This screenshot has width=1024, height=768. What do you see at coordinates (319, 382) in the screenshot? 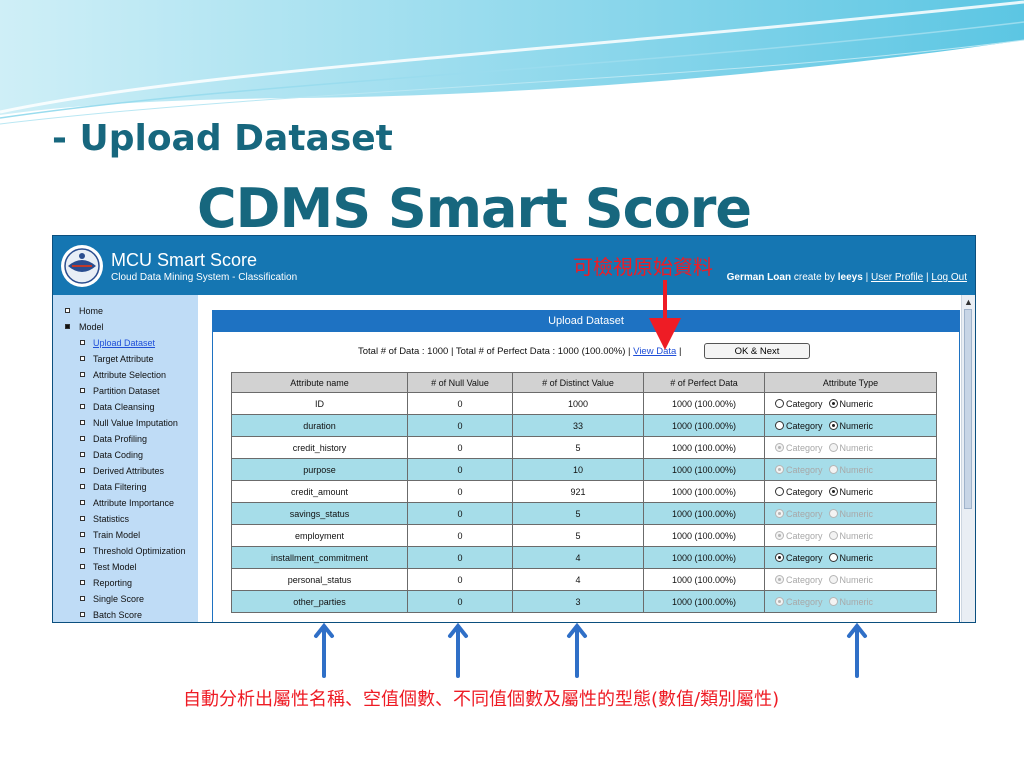
I see `column-header: Attribute name` at bounding box center [319, 382].